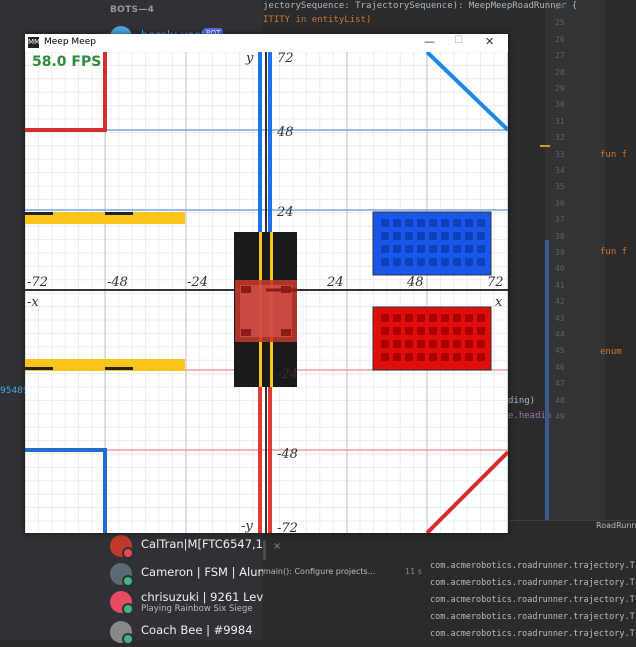 The image size is (636, 647). Describe the element at coordinates (270, 144) in the screenshot. I see `blue-path-line` at that location.